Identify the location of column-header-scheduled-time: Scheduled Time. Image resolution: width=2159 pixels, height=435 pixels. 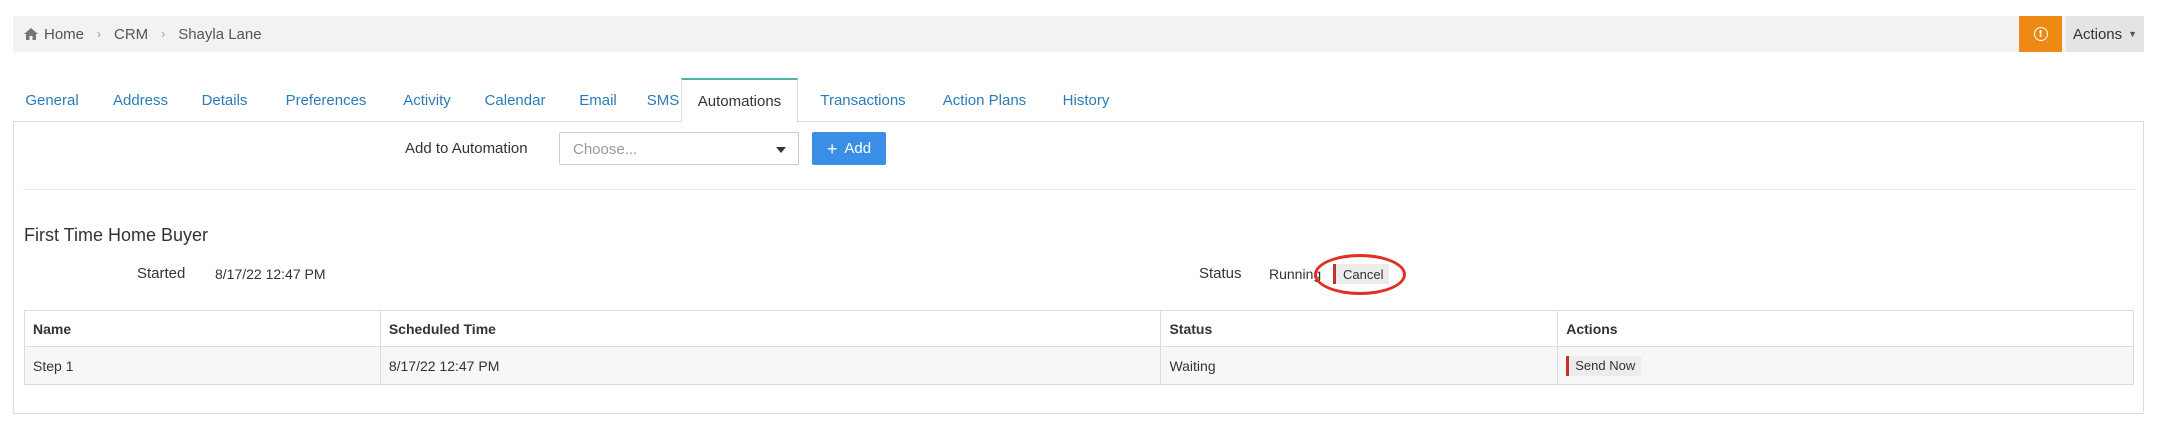
(770, 328).